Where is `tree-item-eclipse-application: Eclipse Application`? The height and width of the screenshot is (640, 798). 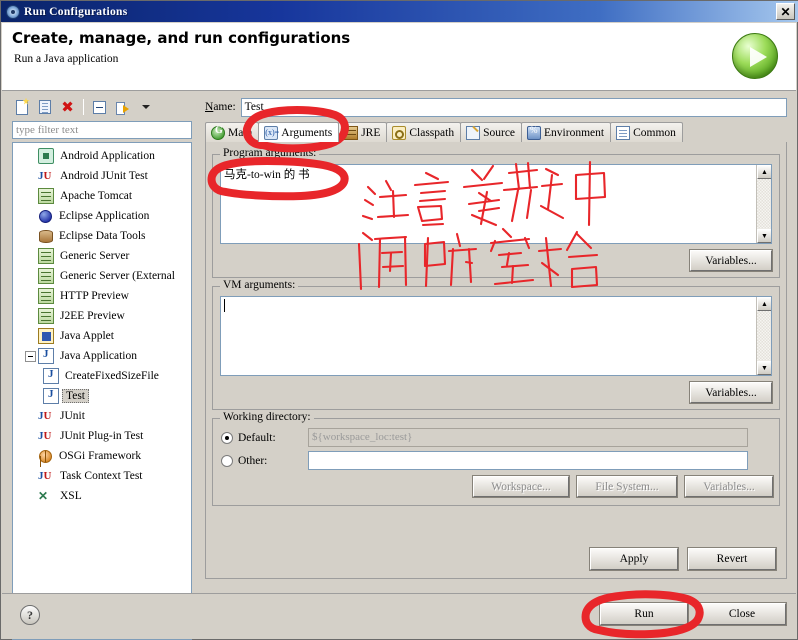 tree-item-eclipse-application: Eclipse Application is located at coordinates (102, 216).